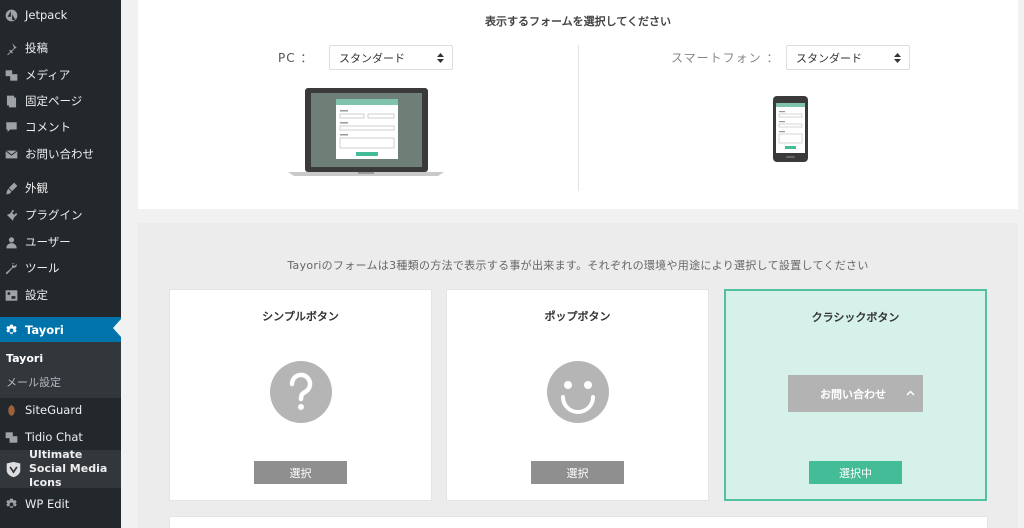  I want to click on laptop-illustration, so click(366, 132).